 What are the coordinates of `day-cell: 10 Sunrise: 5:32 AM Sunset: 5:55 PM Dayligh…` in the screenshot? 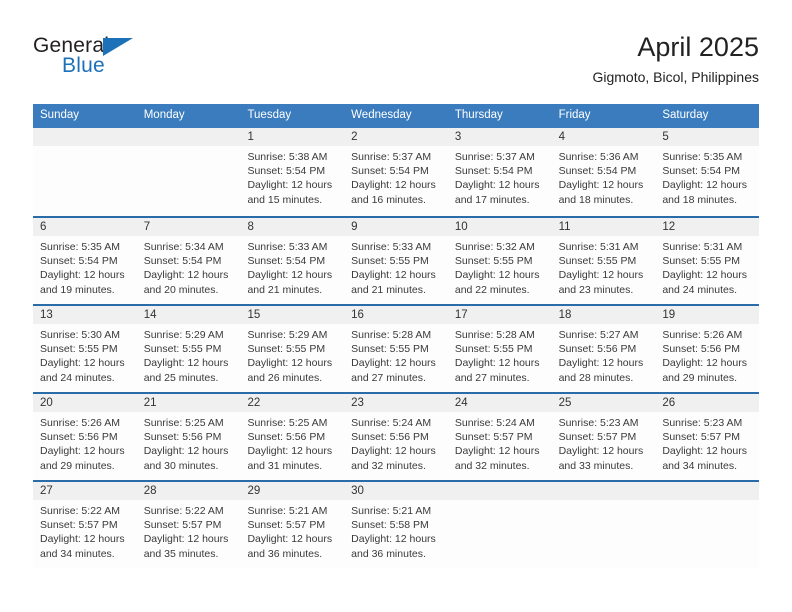 It's located at (499, 261).